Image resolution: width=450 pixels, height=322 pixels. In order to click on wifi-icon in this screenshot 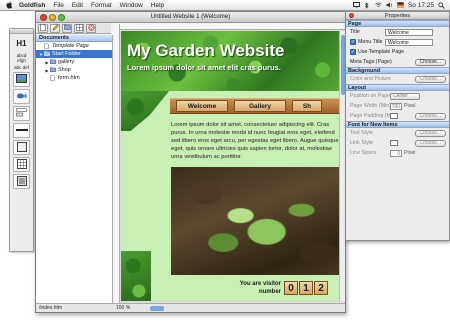, I will do `click(378, 5)`.